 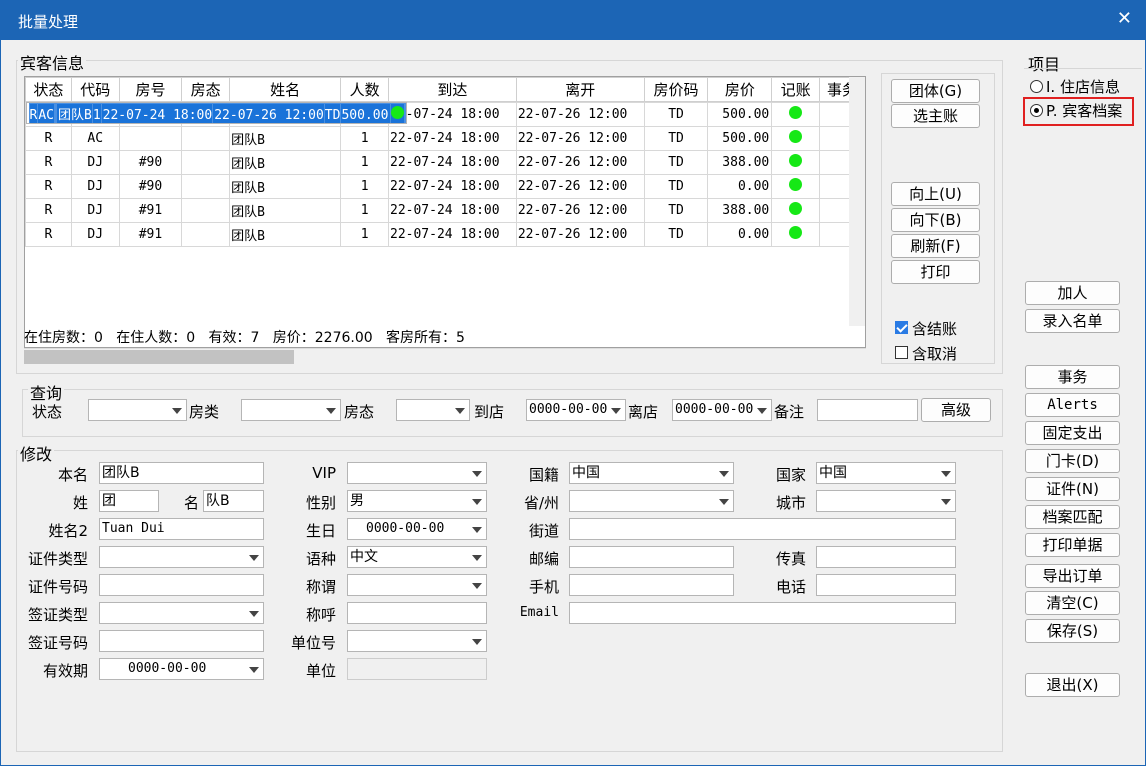 What do you see at coordinates (1072, 517) in the screenshot?
I see `profile-match-button: 档案匹配` at bounding box center [1072, 517].